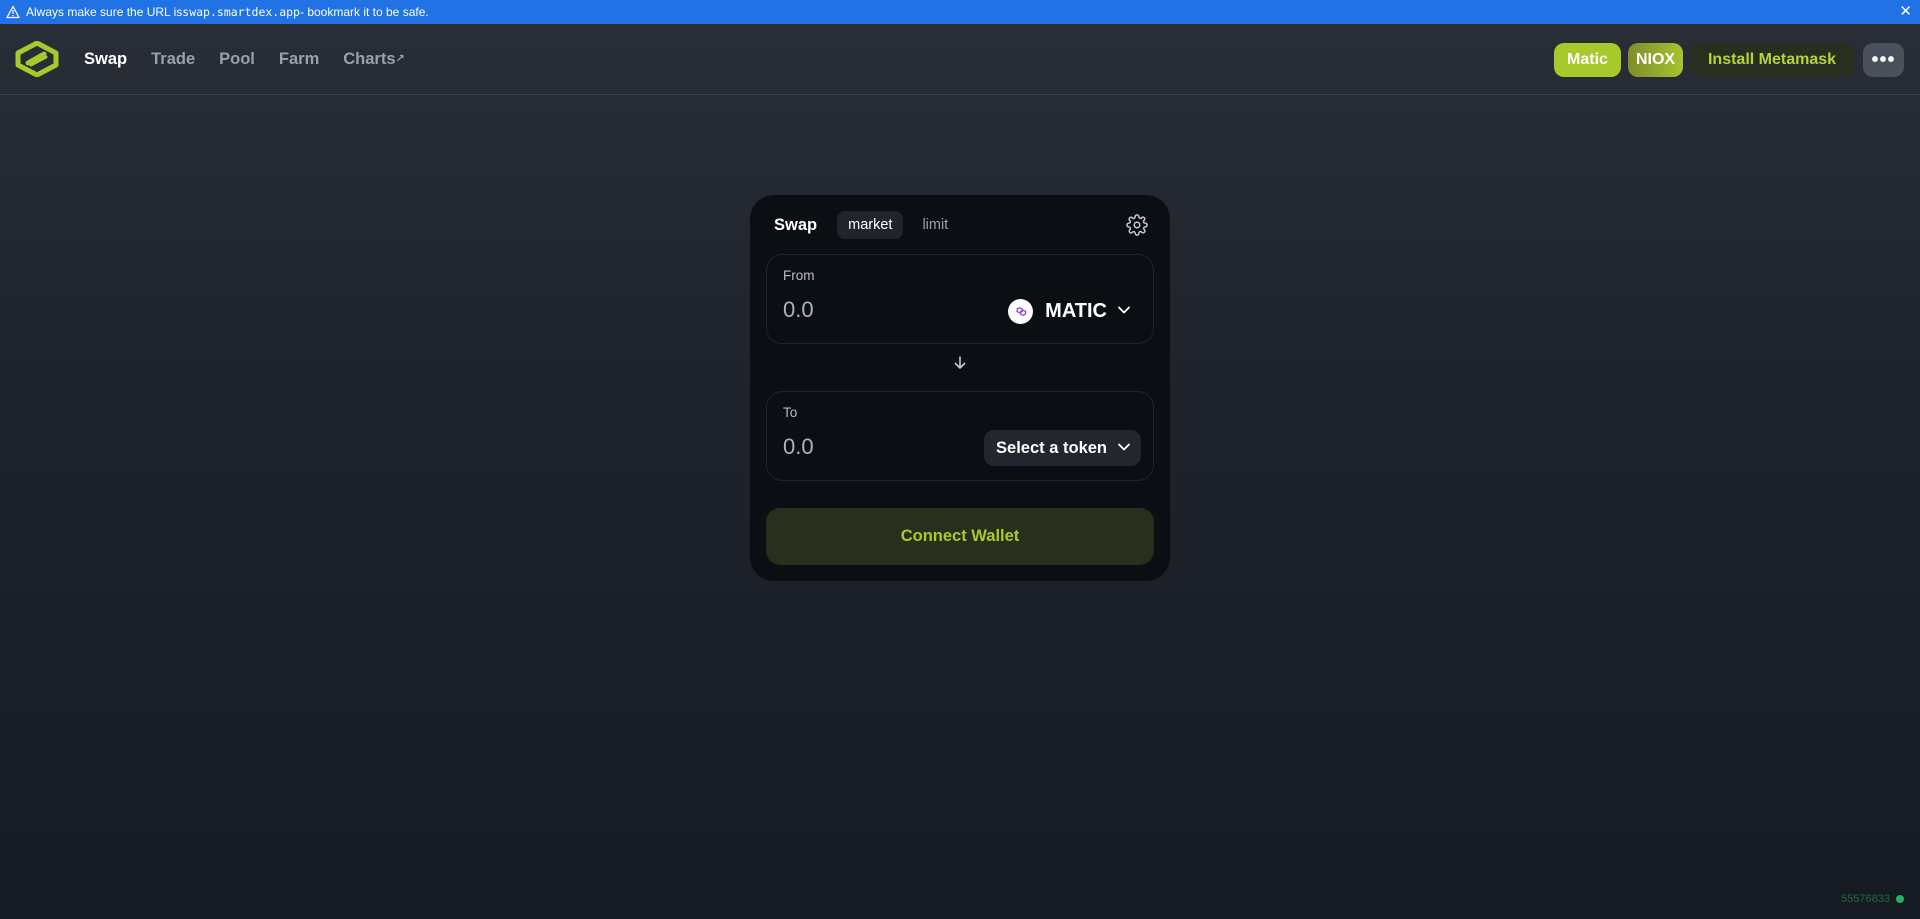 This screenshot has height=919, width=1920. I want to click on from-token-name: MATIC, so click(1076, 310).